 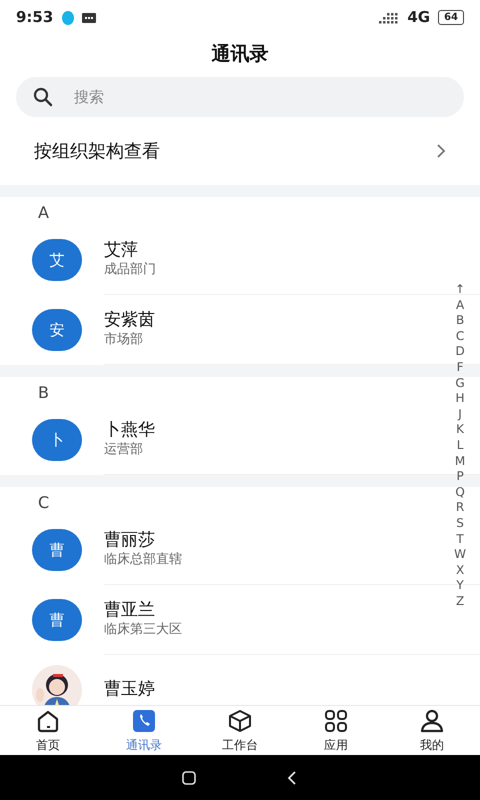 I want to click on tab-item: 工作台, so click(x=240, y=730).